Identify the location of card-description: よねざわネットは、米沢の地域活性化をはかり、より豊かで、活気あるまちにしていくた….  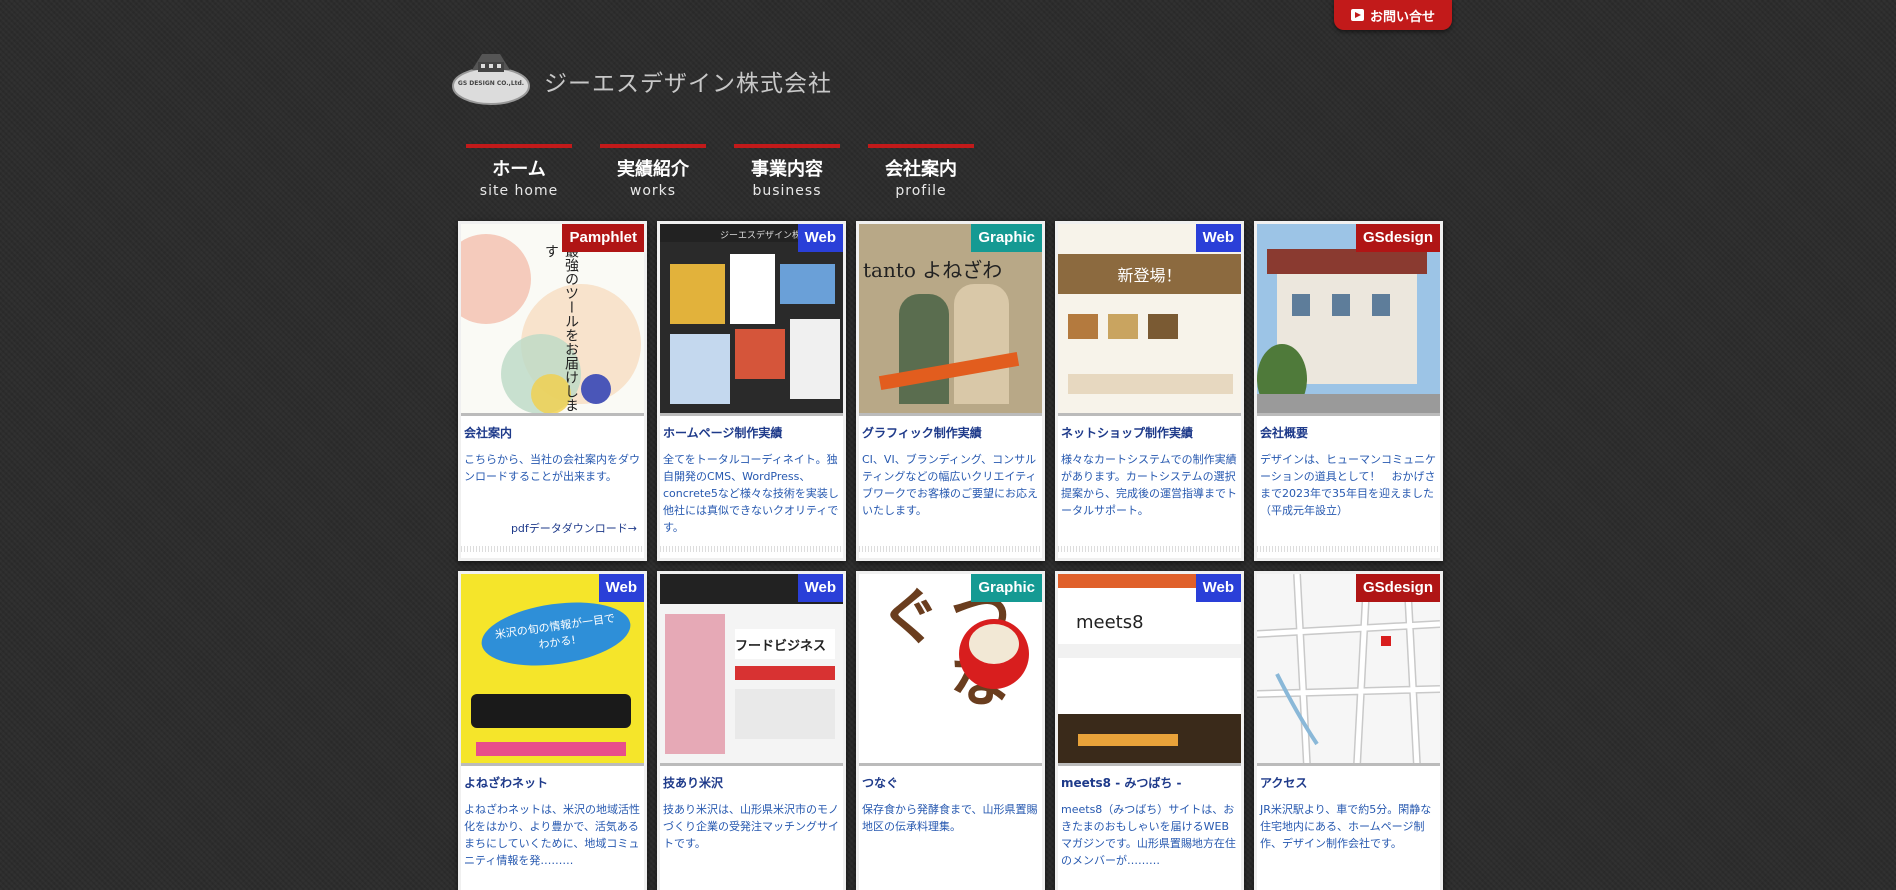
(552, 835).